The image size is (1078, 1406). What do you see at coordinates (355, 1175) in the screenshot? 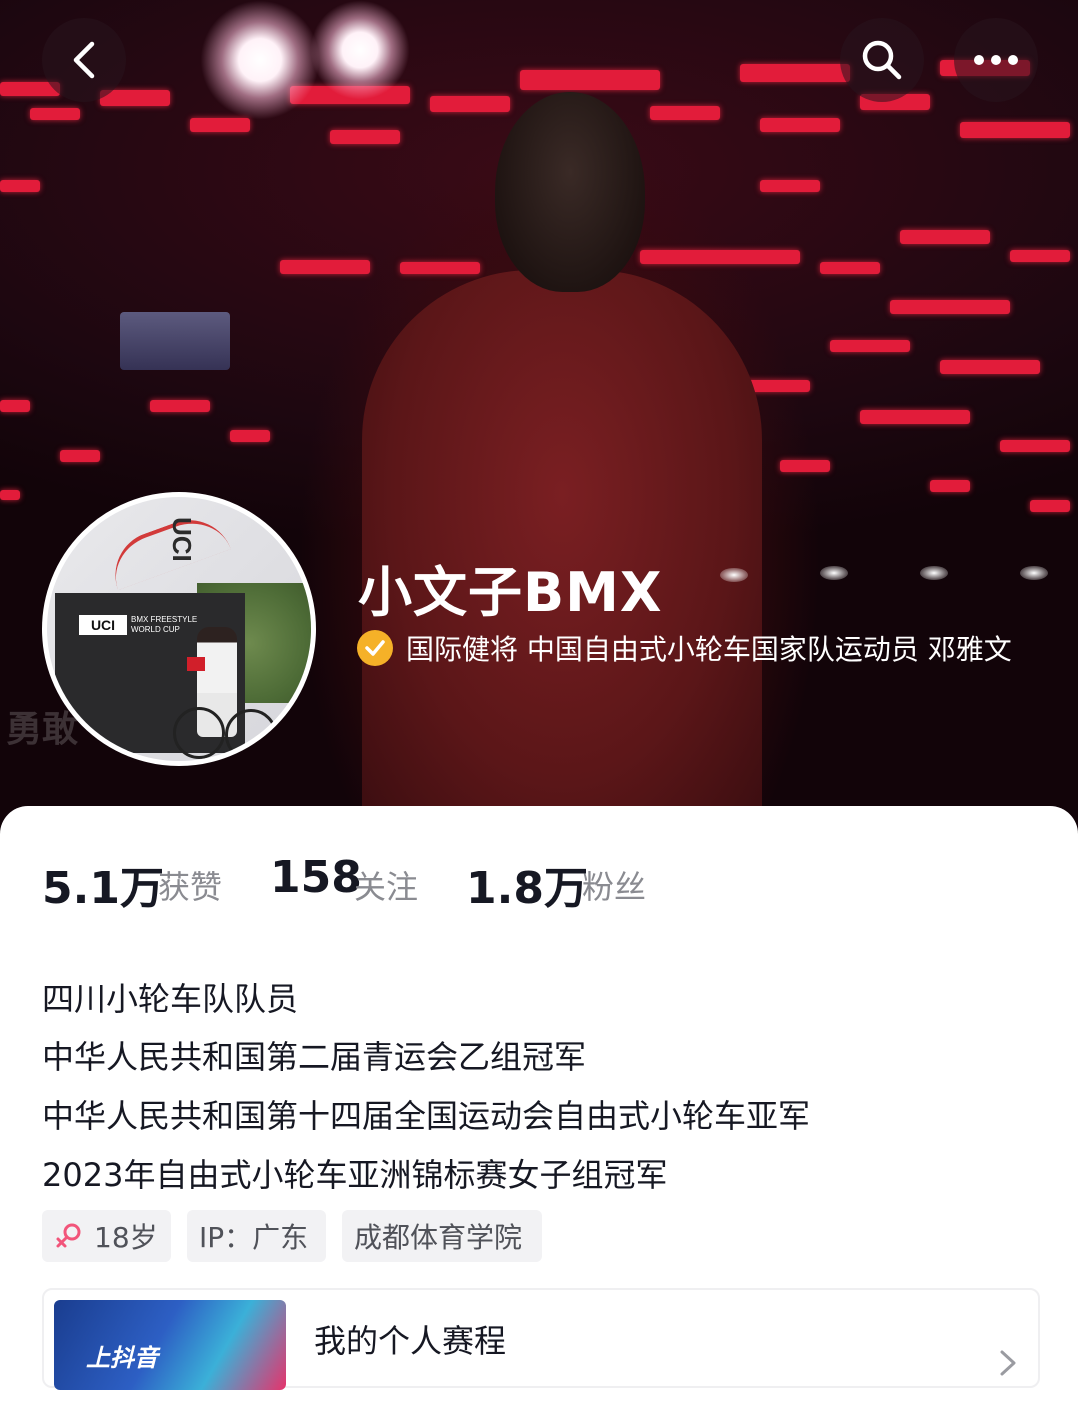
I see `bio-line: 2023年自由式小轮车亚洲锦标赛女子组冠军` at bounding box center [355, 1175].